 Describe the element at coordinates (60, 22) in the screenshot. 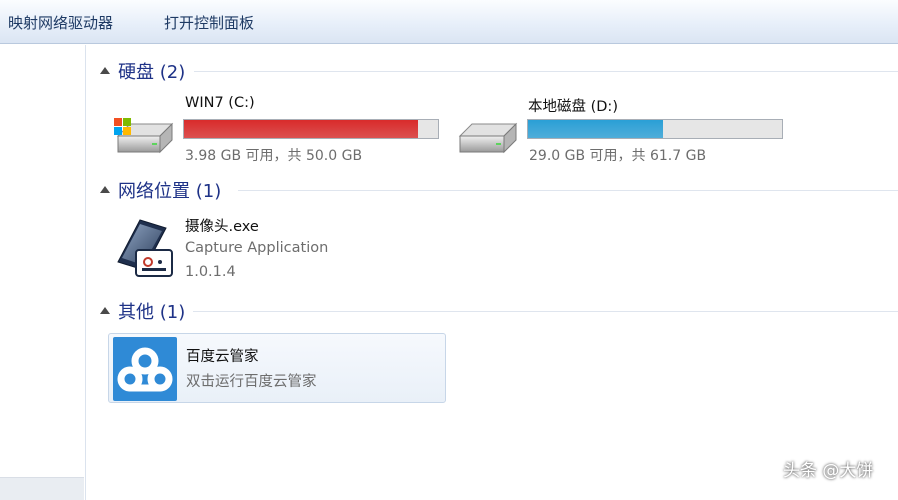

I see `map-network-drive-button: 映射网络驱动器` at that location.